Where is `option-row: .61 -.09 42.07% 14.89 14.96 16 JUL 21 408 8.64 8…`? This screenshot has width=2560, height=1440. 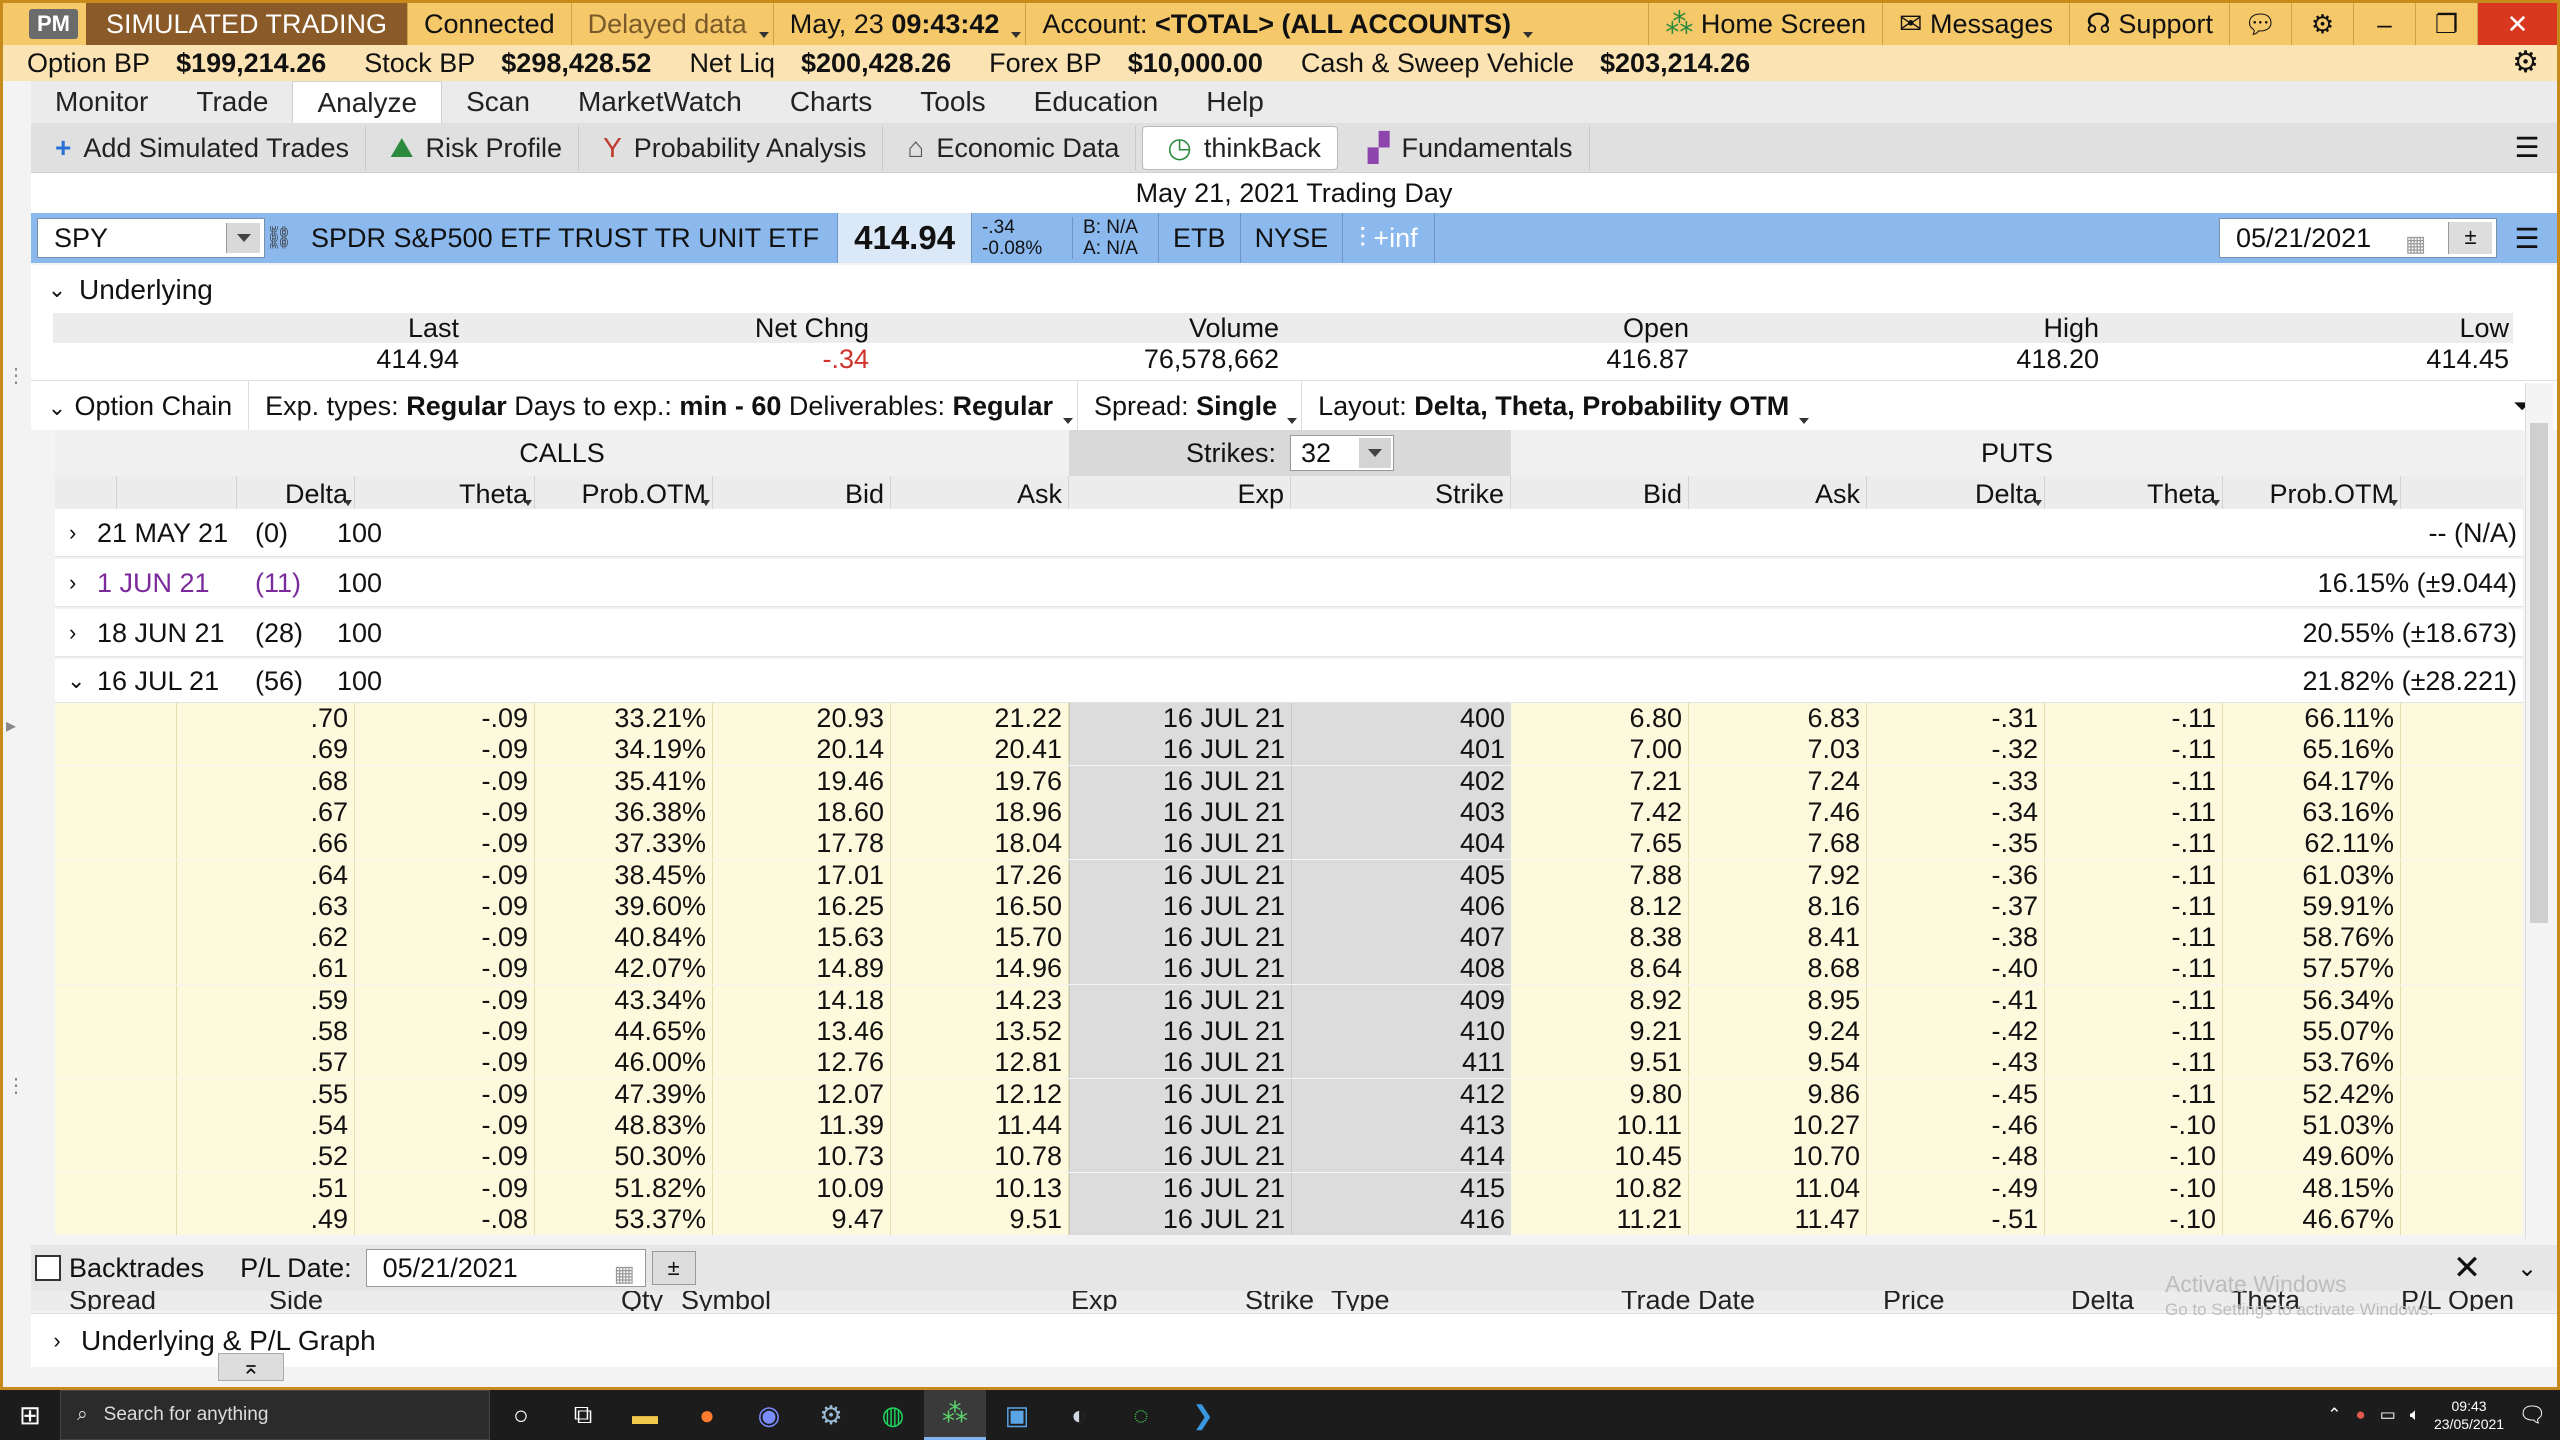 option-row: .61 -.09 42.07% 14.89 14.96 16 JUL 21 408 8.64 8… is located at coordinates (1289, 969).